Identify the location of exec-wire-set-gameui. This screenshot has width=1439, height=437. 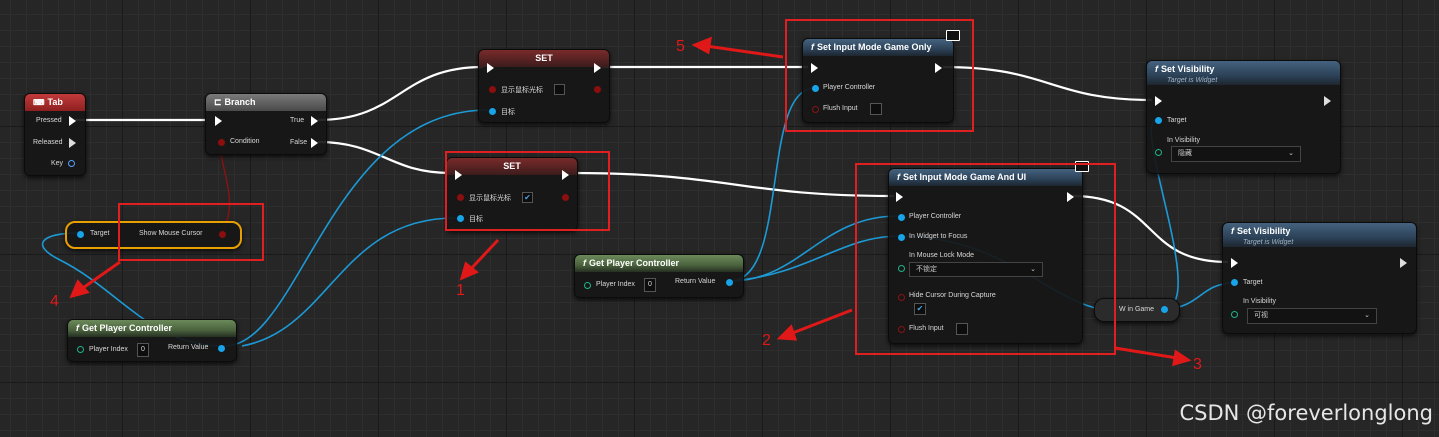
(733, 184).